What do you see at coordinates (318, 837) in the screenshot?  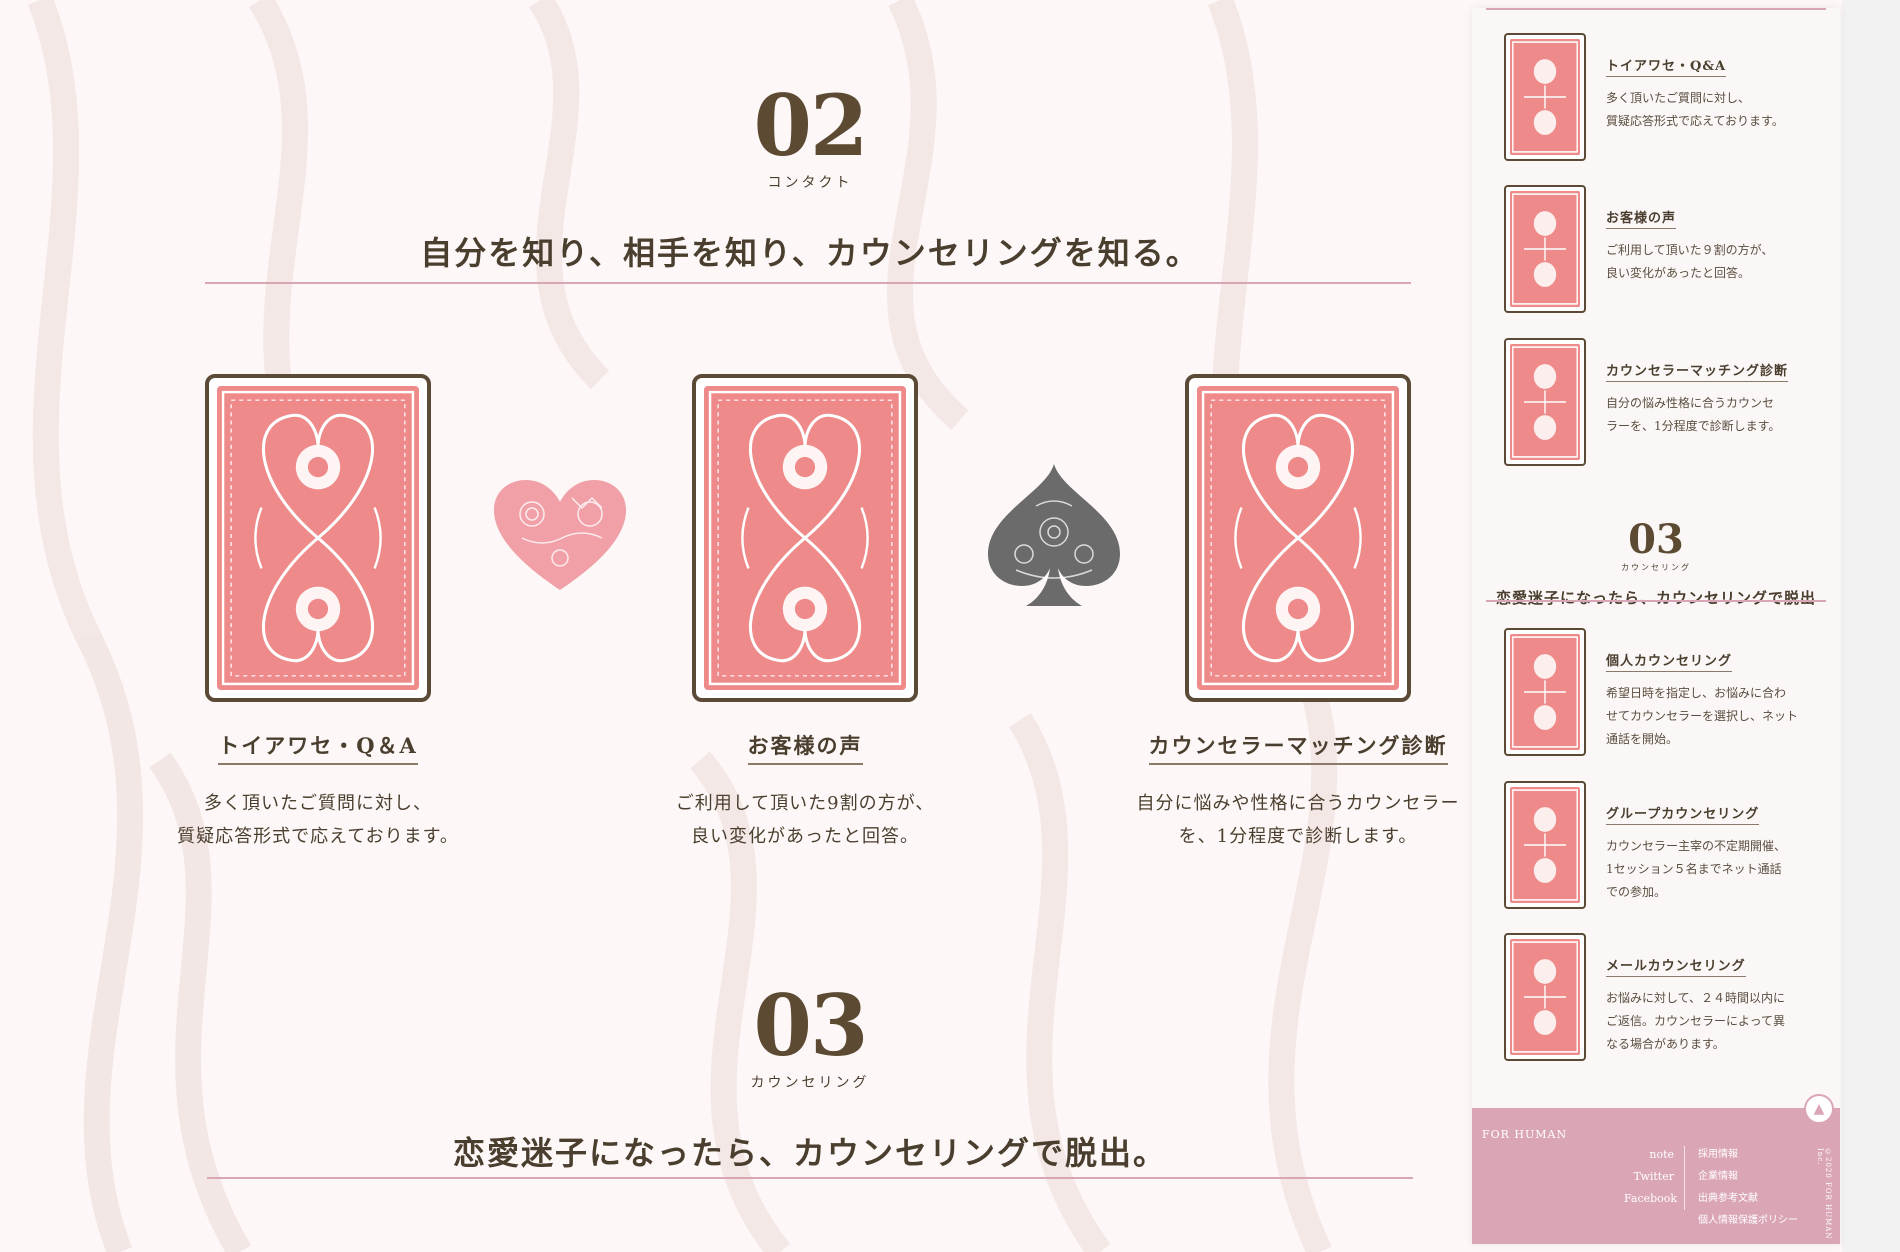 I see `card-desc-line: 質疑応答形式で応えております。` at bounding box center [318, 837].